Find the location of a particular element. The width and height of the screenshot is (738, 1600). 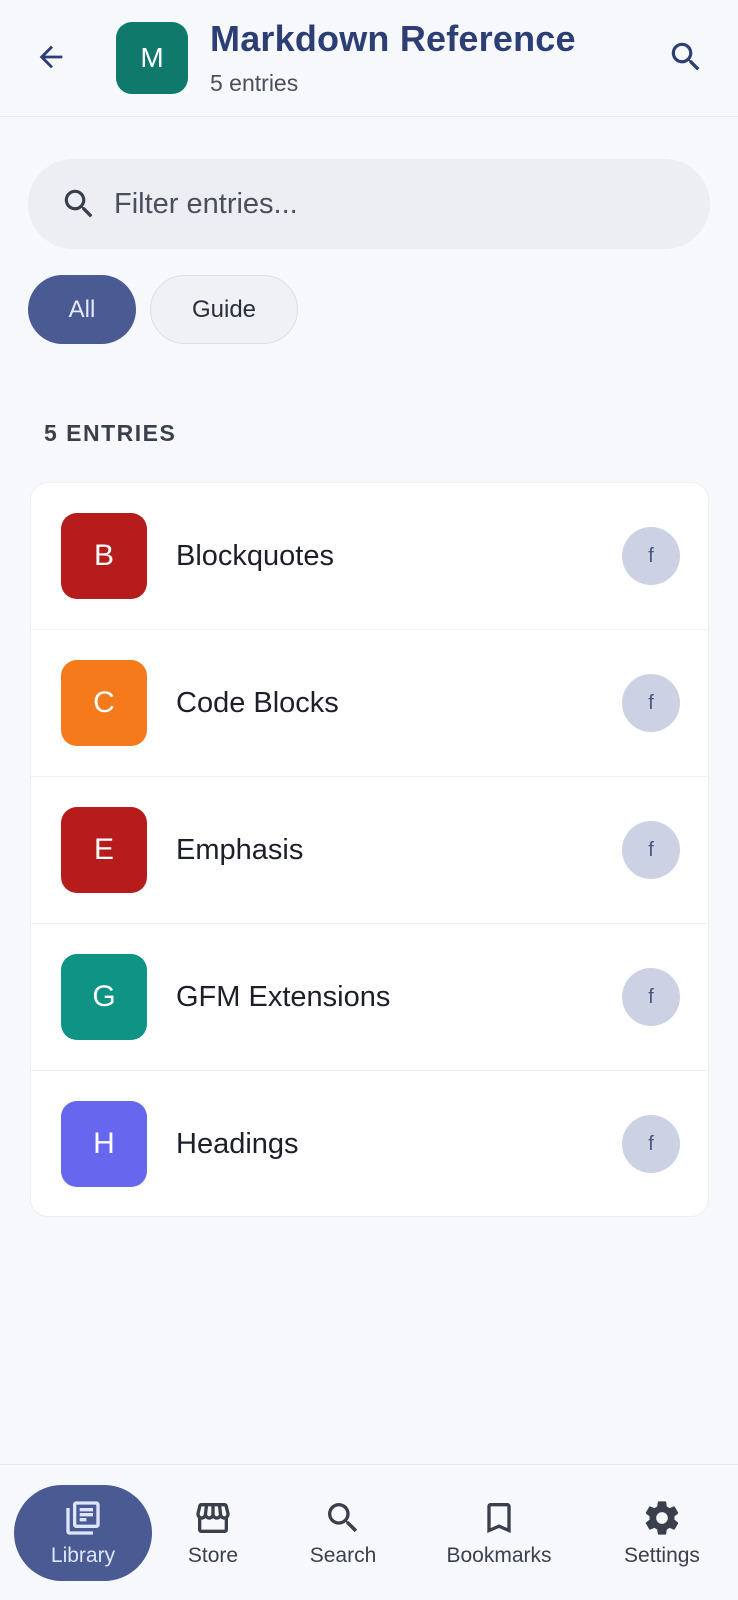

nav-bookmarks: Bookmarks is located at coordinates (499, 1533).